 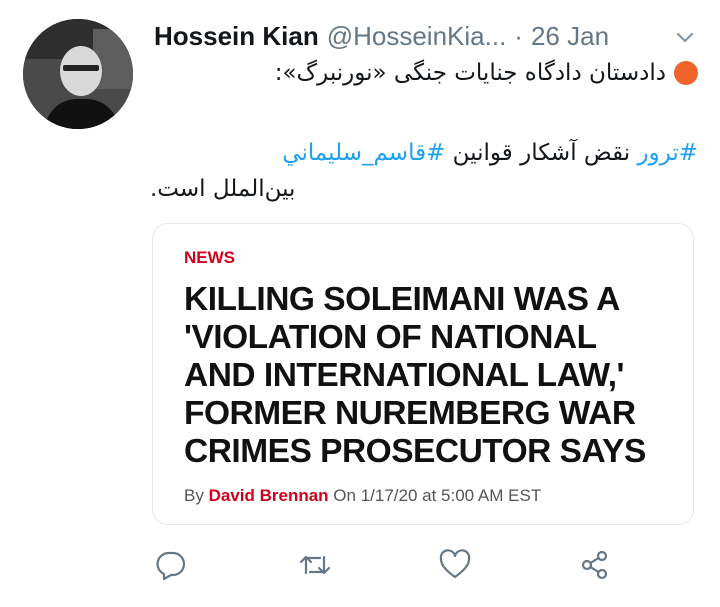 I want to click on tweet-text-line-2: #ترور نقض آشکار قوانین #قاسم_سليماني, so click(x=424, y=153).